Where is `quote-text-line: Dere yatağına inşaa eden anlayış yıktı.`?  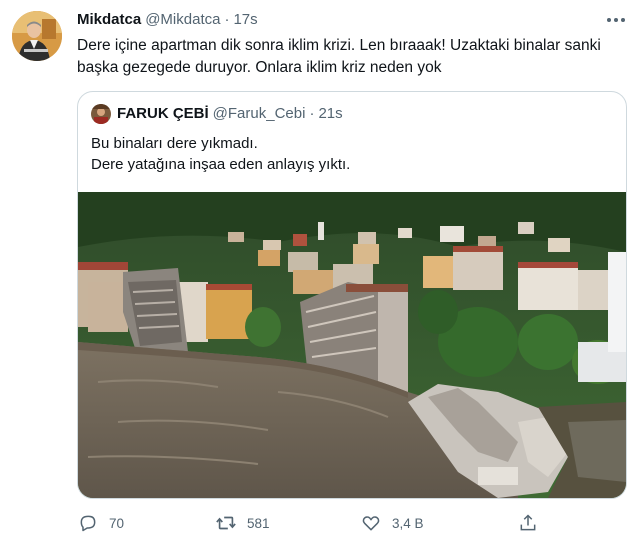 quote-text-line: Dere yatağına inşaa eden anlayış yıktı. is located at coordinates (221, 164).